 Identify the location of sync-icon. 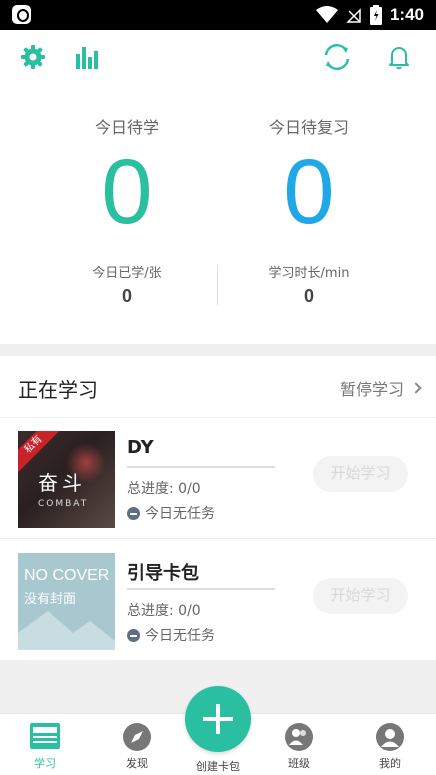
(337, 57).